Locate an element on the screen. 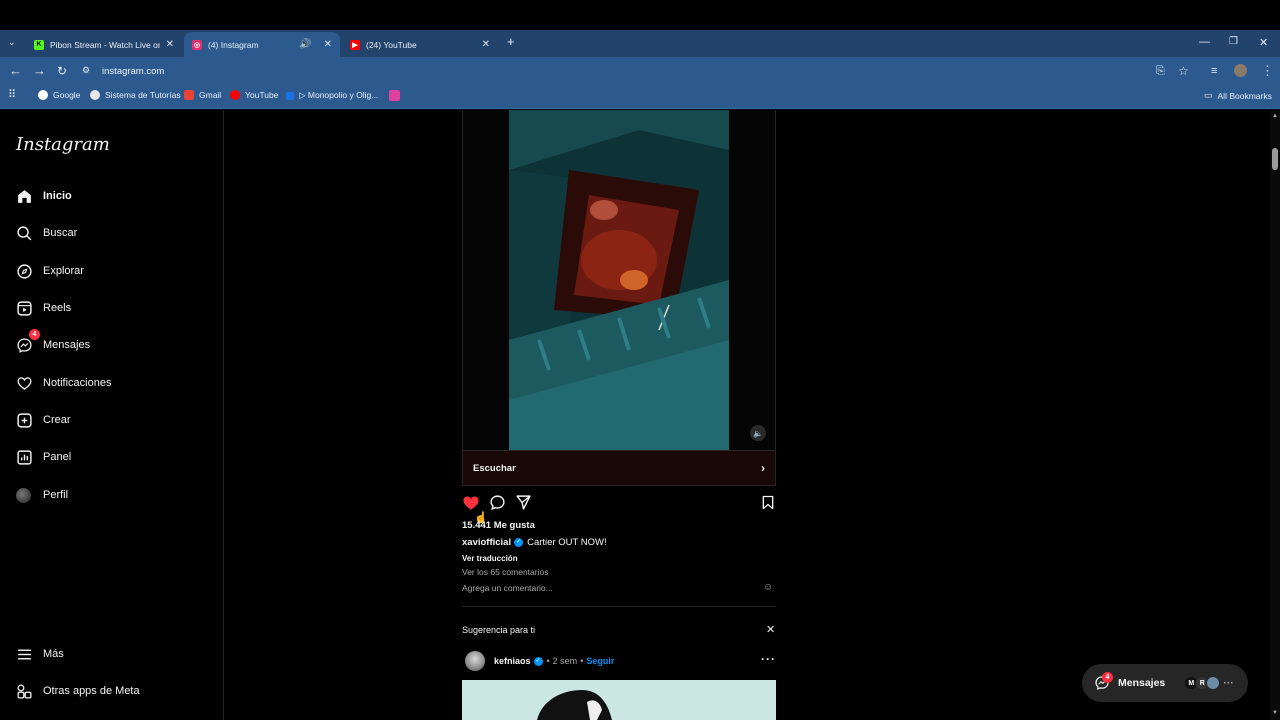 The width and height of the screenshot is (1280, 720). tab-instagram: ◎ (4) Instagram 🔊 ✕ is located at coordinates (262, 44).